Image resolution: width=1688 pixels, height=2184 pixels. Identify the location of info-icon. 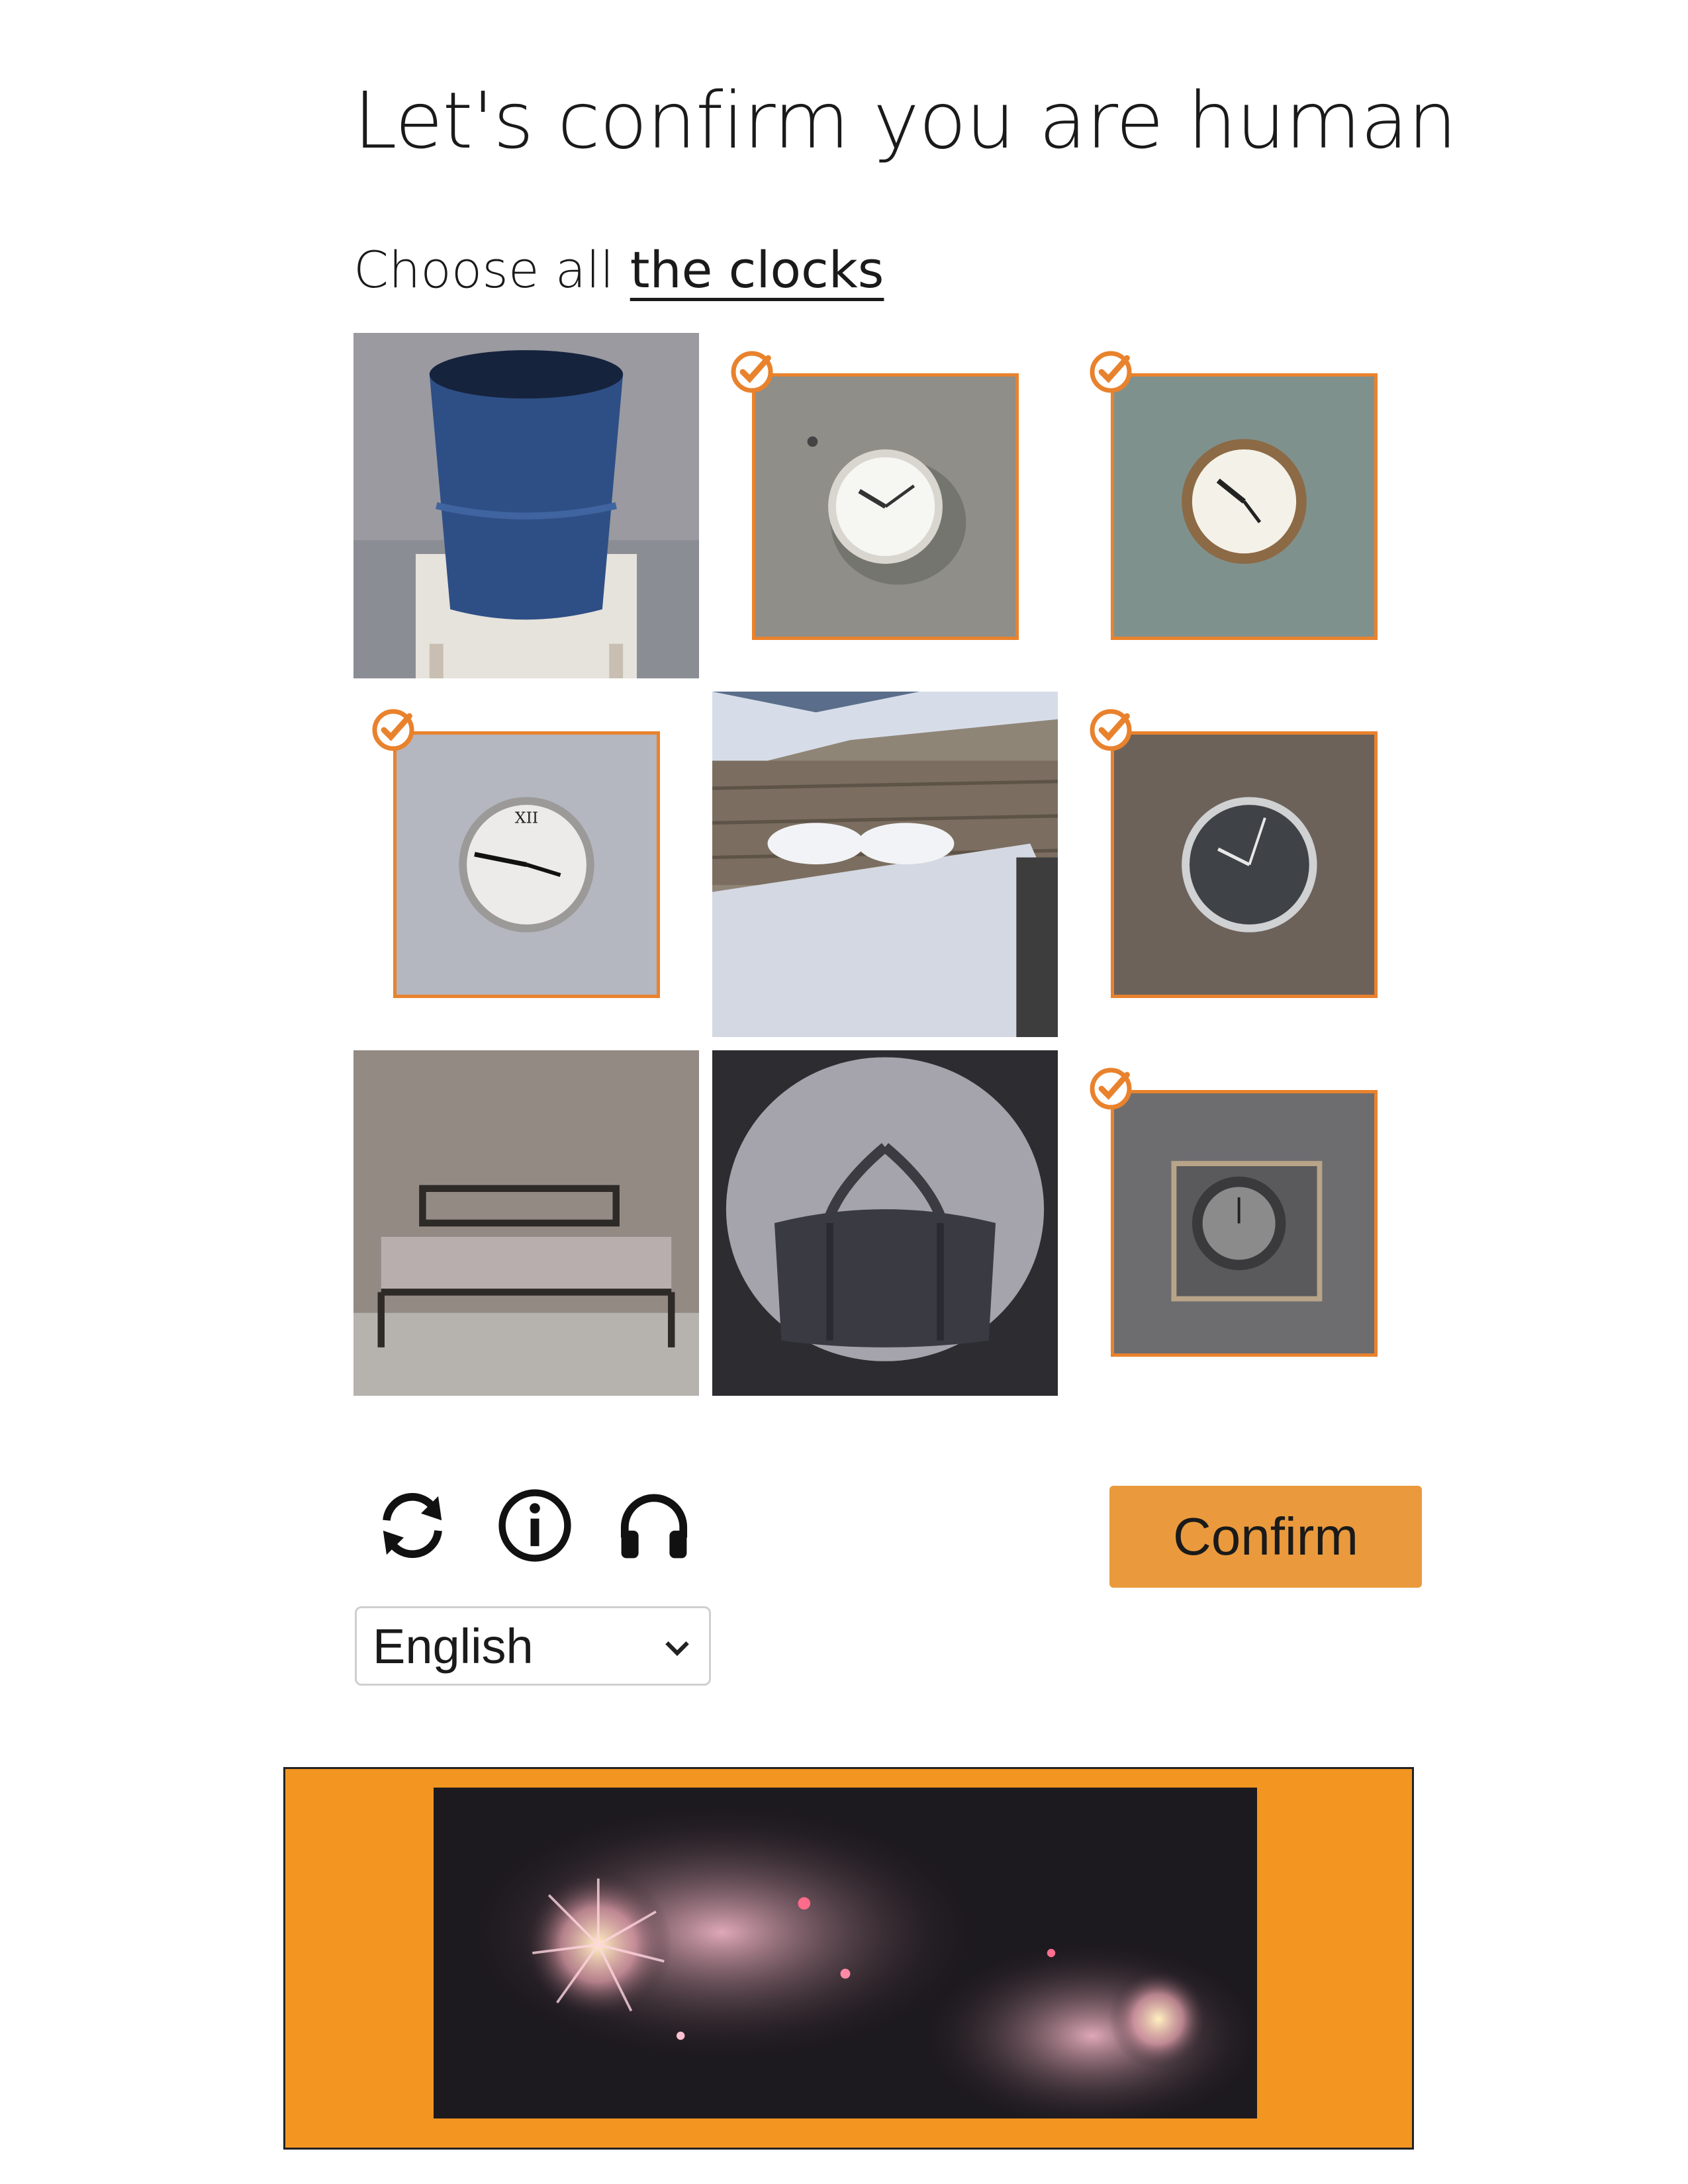
(535, 1525).